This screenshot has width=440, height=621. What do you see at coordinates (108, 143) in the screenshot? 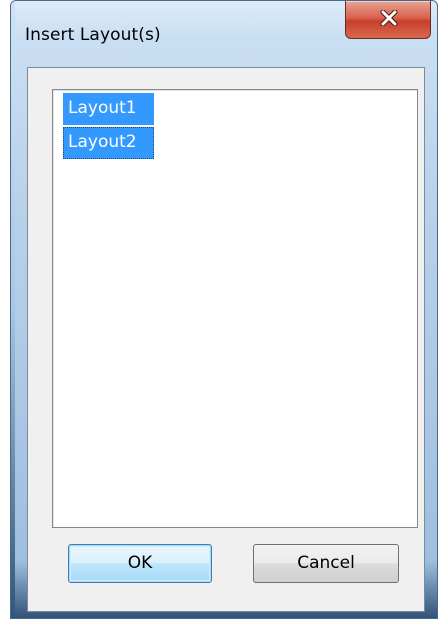
I see `list-item-layout2: Layout2` at bounding box center [108, 143].